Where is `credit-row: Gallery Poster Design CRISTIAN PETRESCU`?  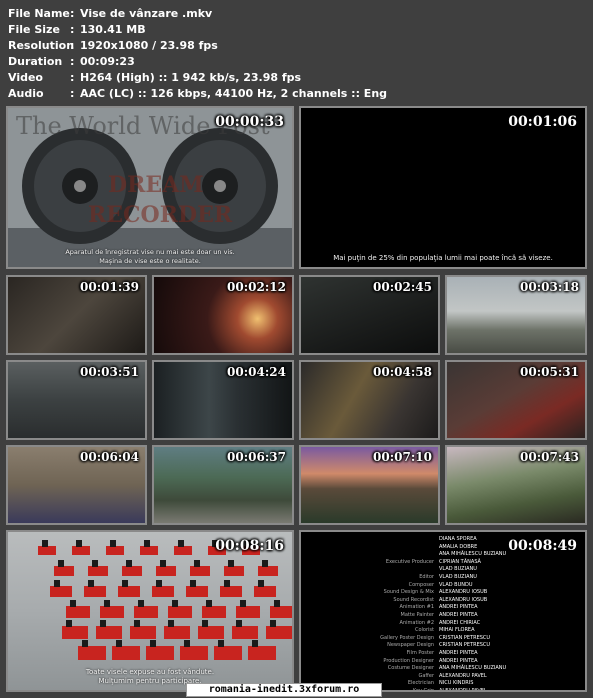 credit-row: Gallery Poster Design CRISTIAN PETRESCU is located at coordinates (443, 639).